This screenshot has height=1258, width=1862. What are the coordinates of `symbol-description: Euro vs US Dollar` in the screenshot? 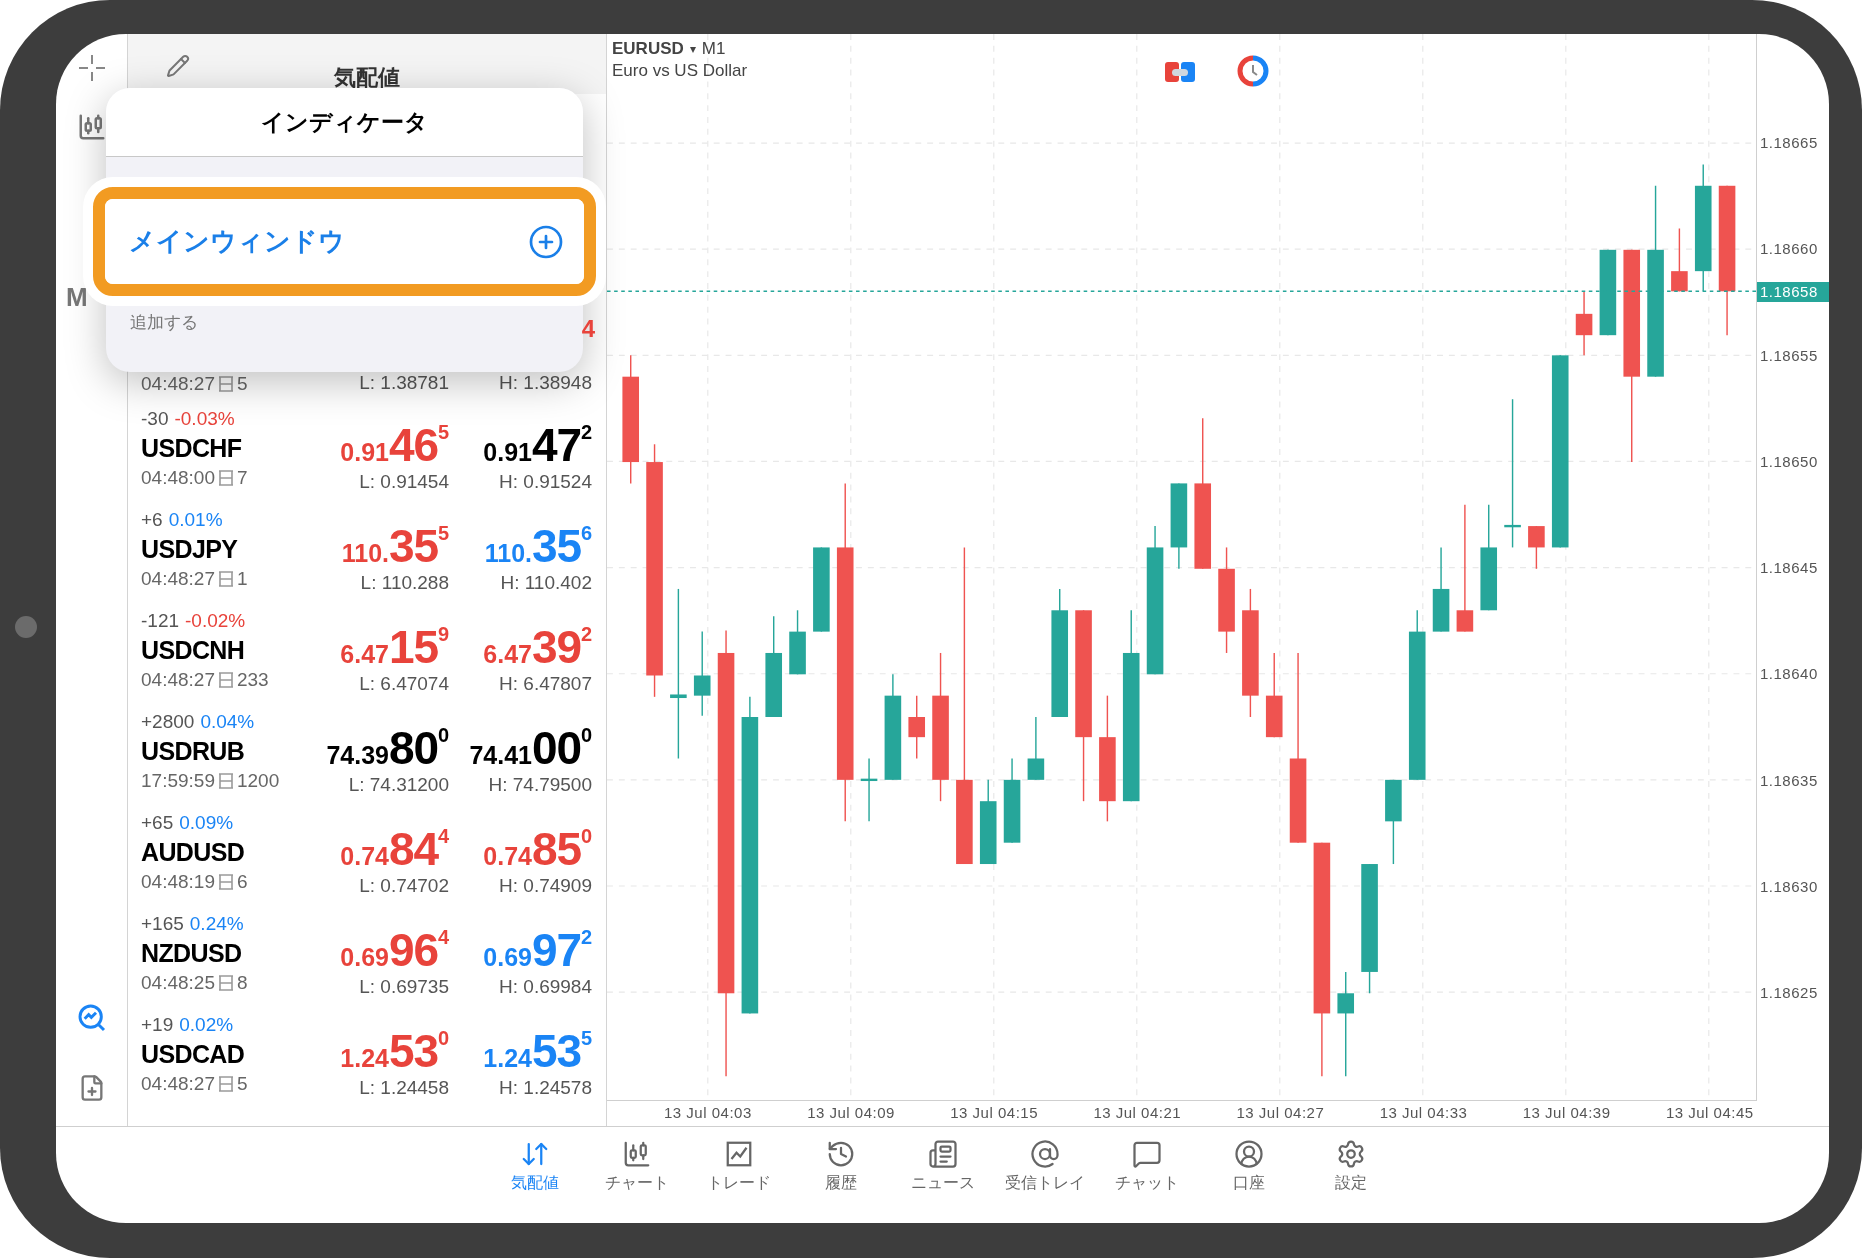 It's located at (680, 71).